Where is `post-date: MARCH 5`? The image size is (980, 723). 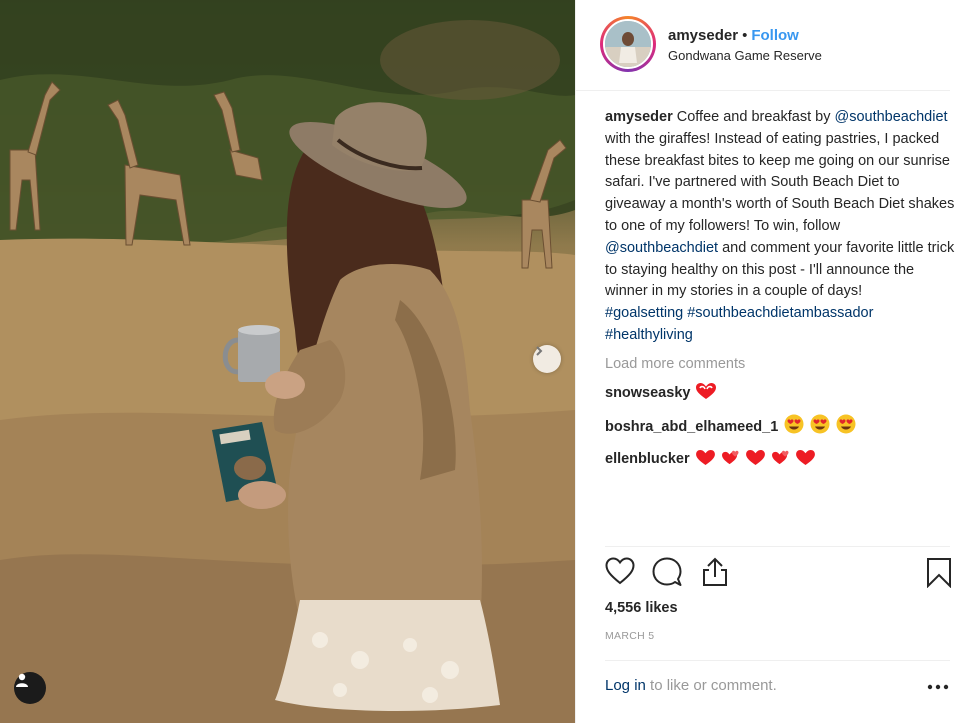 post-date: MARCH 5 is located at coordinates (629, 636).